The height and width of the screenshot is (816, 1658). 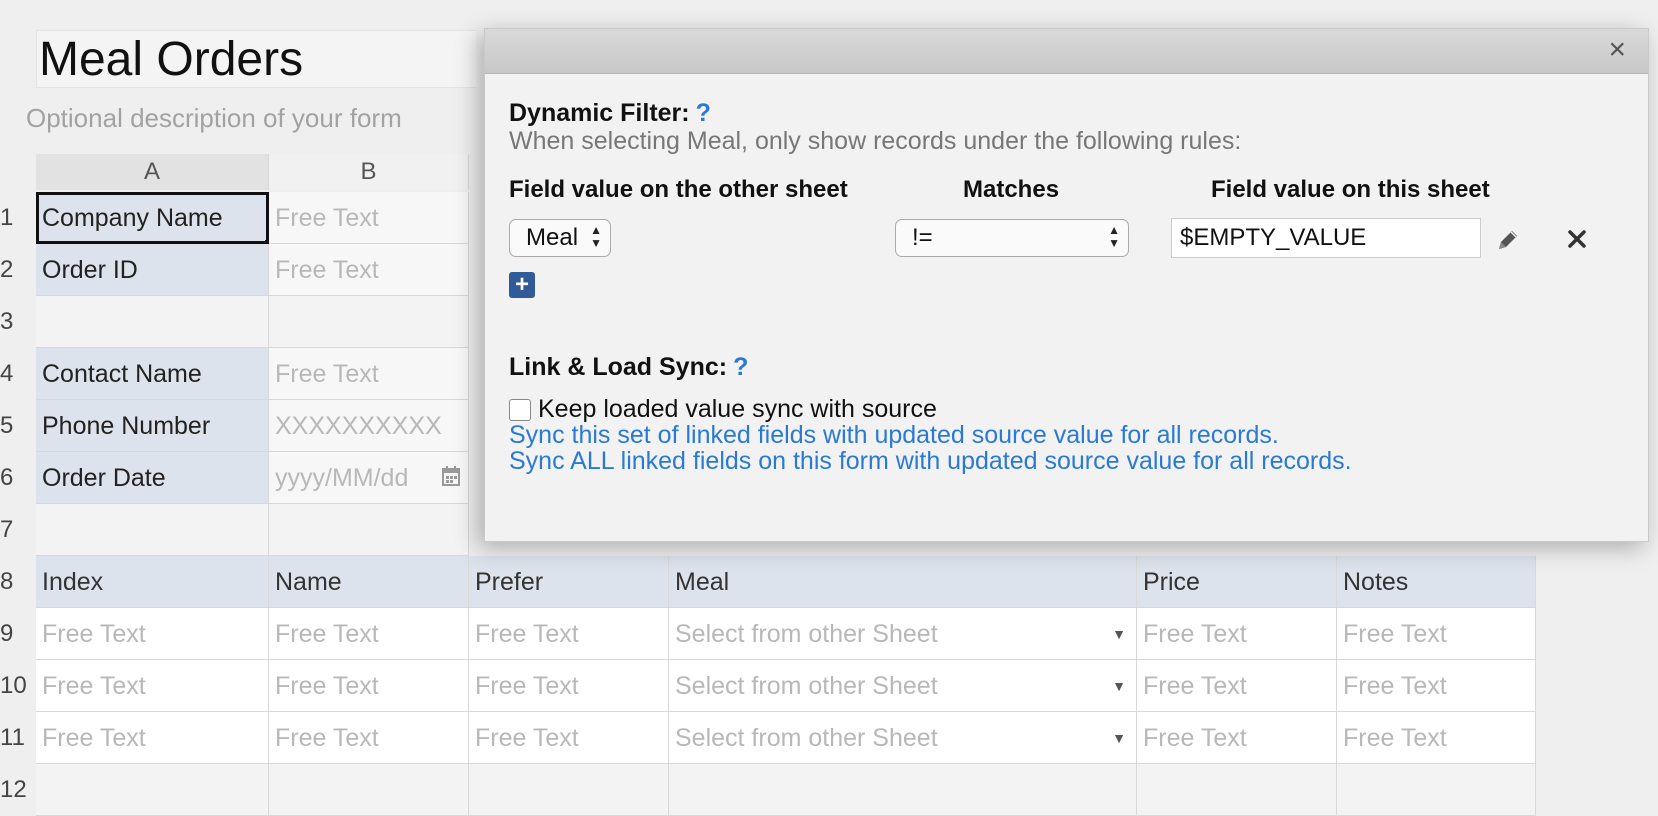 What do you see at coordinates (1508, 240) in the screenshot?
I see `pencil-icon` at bounding box center [1508, 240].